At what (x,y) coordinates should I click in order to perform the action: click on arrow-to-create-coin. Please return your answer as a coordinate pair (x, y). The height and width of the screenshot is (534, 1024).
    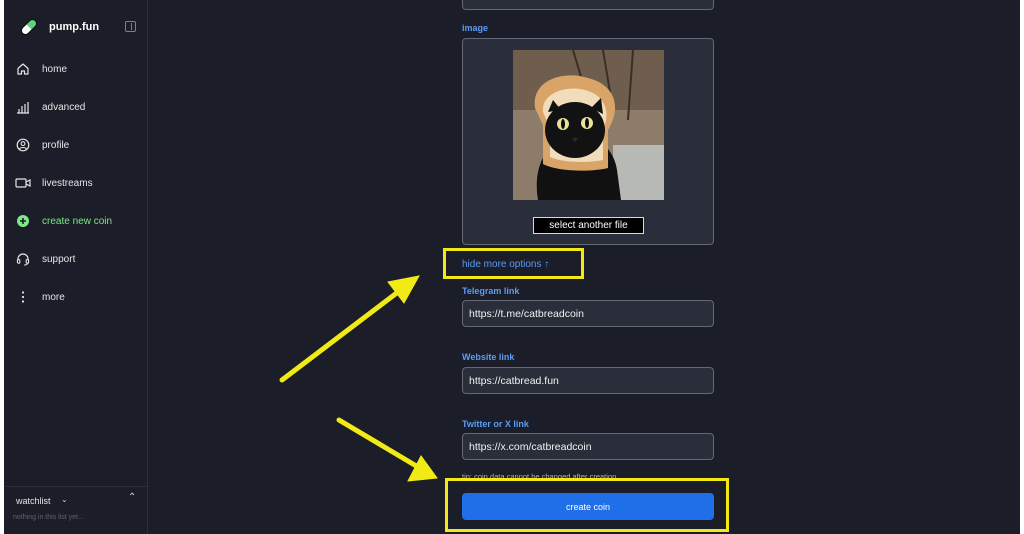
    Looking at the image, I should click on (387, 449).